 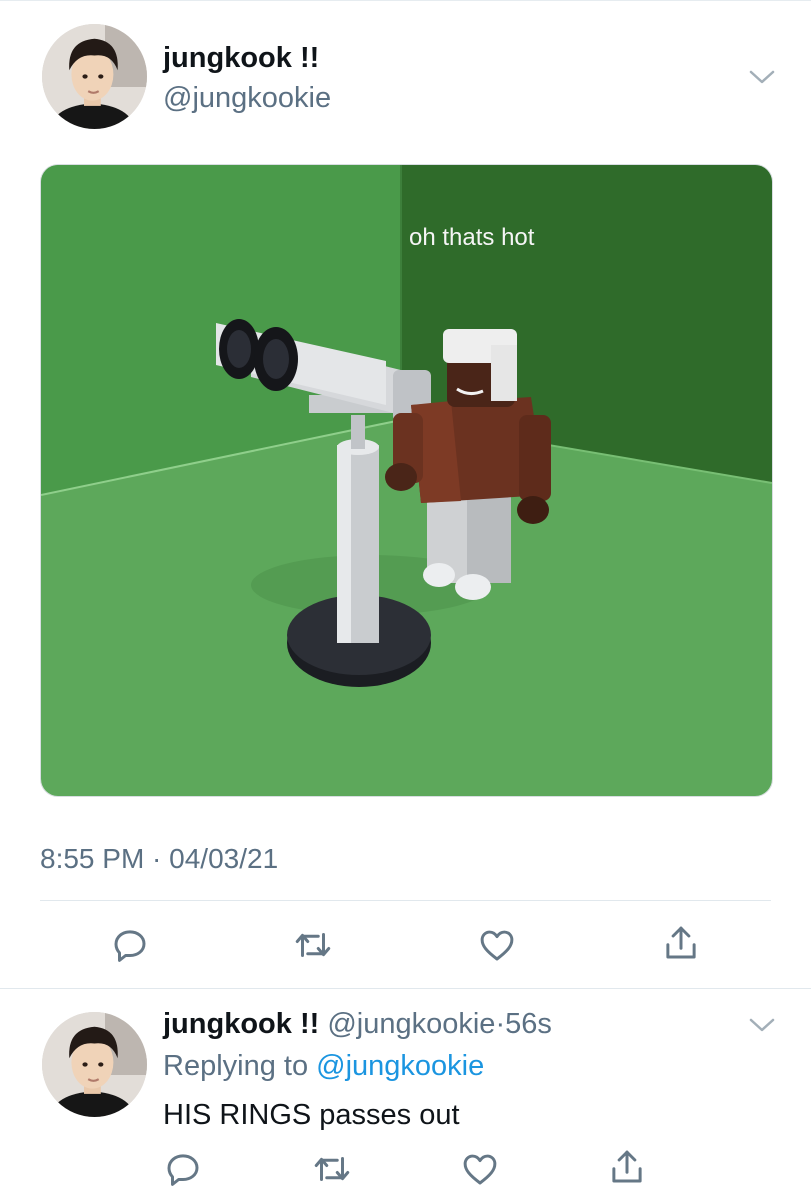 I want to click on author-avatar, so click(x=94, y=76).